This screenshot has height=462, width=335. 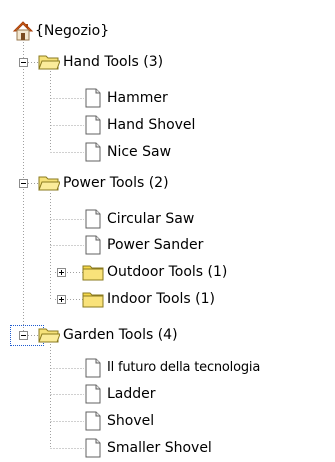 I want to click on tree-leaf-smaller-shovel: Smaller Shovel, so click(x=147, y=448).